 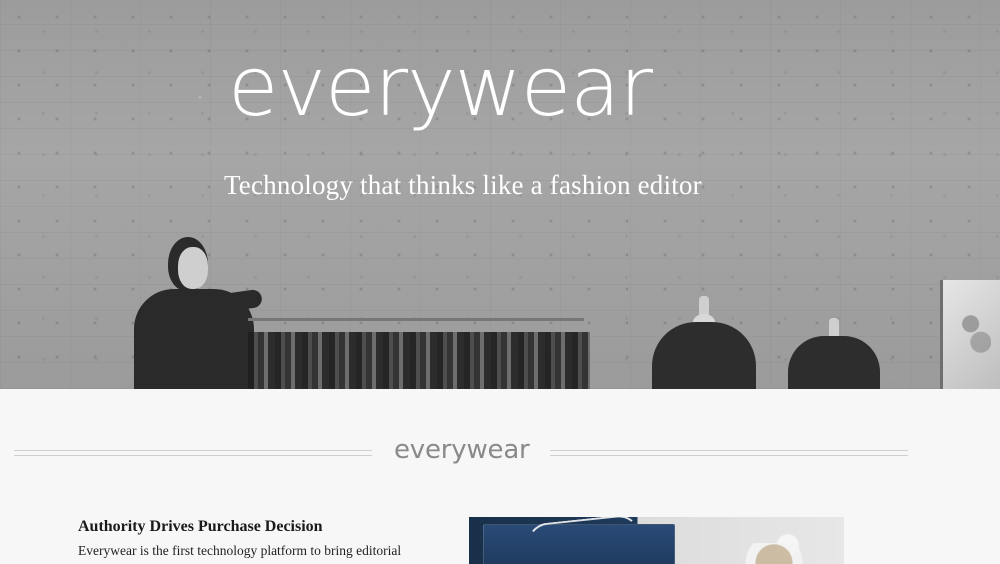 I want to click on hero-model-figure, so click(x=199, y=313).